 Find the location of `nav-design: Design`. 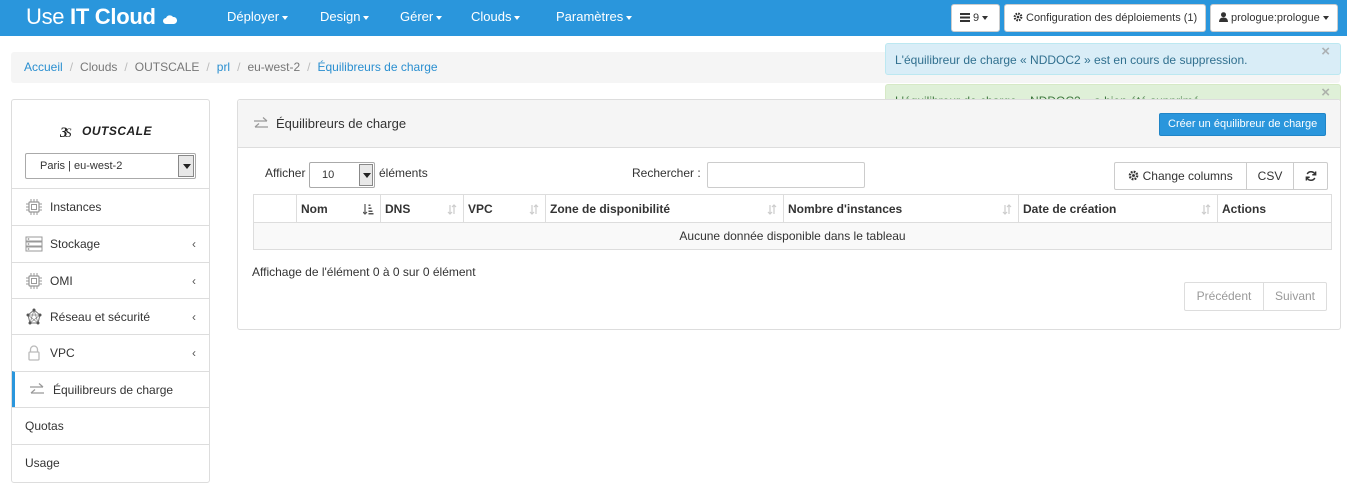

nav-design: Design is located at coordinates (345, 18).